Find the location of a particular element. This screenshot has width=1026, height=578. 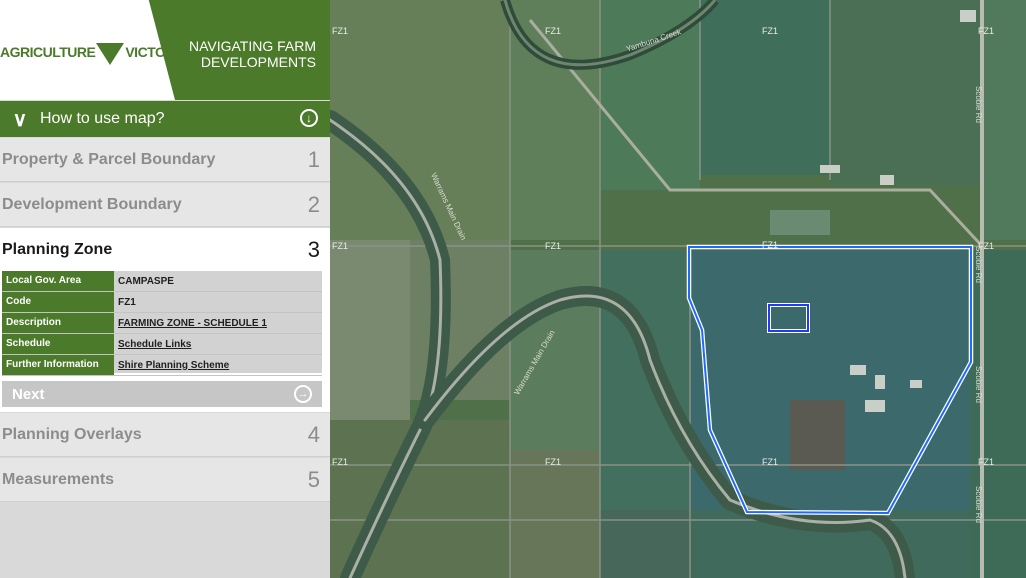

agriculture-victoria-logo: AGRICULTURE VICTORIA is located at coordinates (94, 52).